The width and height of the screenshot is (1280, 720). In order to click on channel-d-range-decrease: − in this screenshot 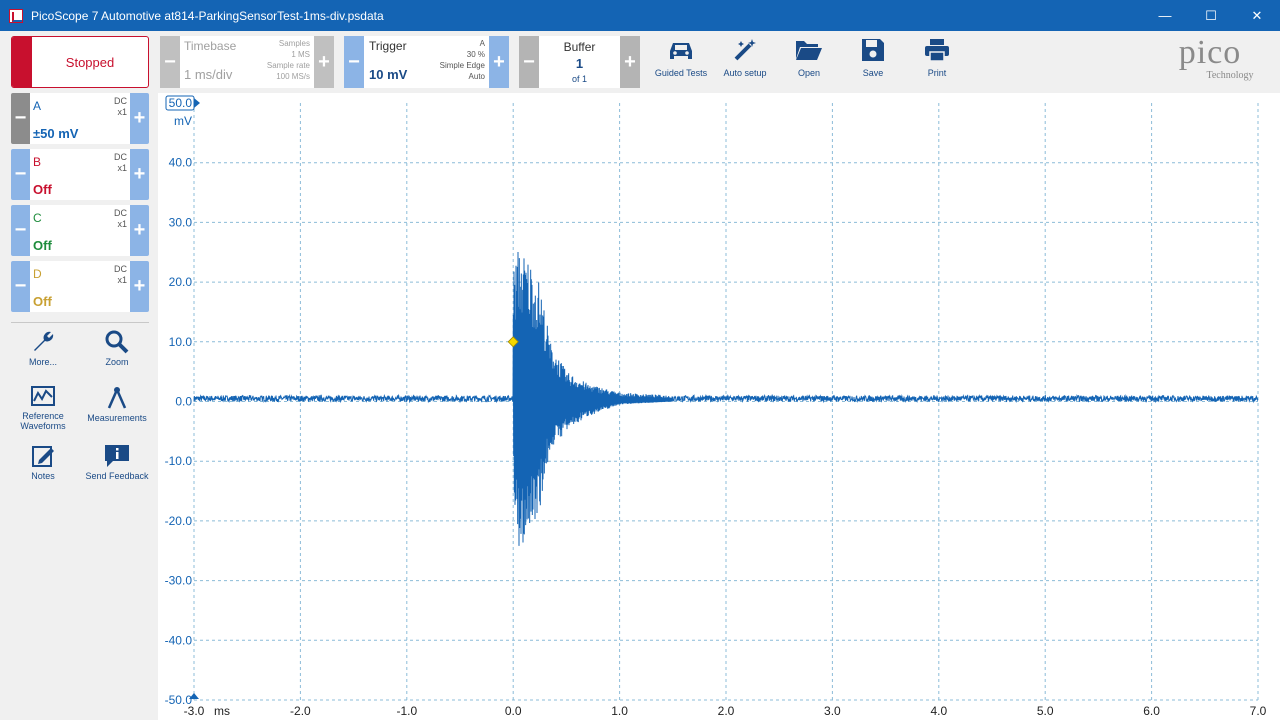, I will do `click(20, 286)`.